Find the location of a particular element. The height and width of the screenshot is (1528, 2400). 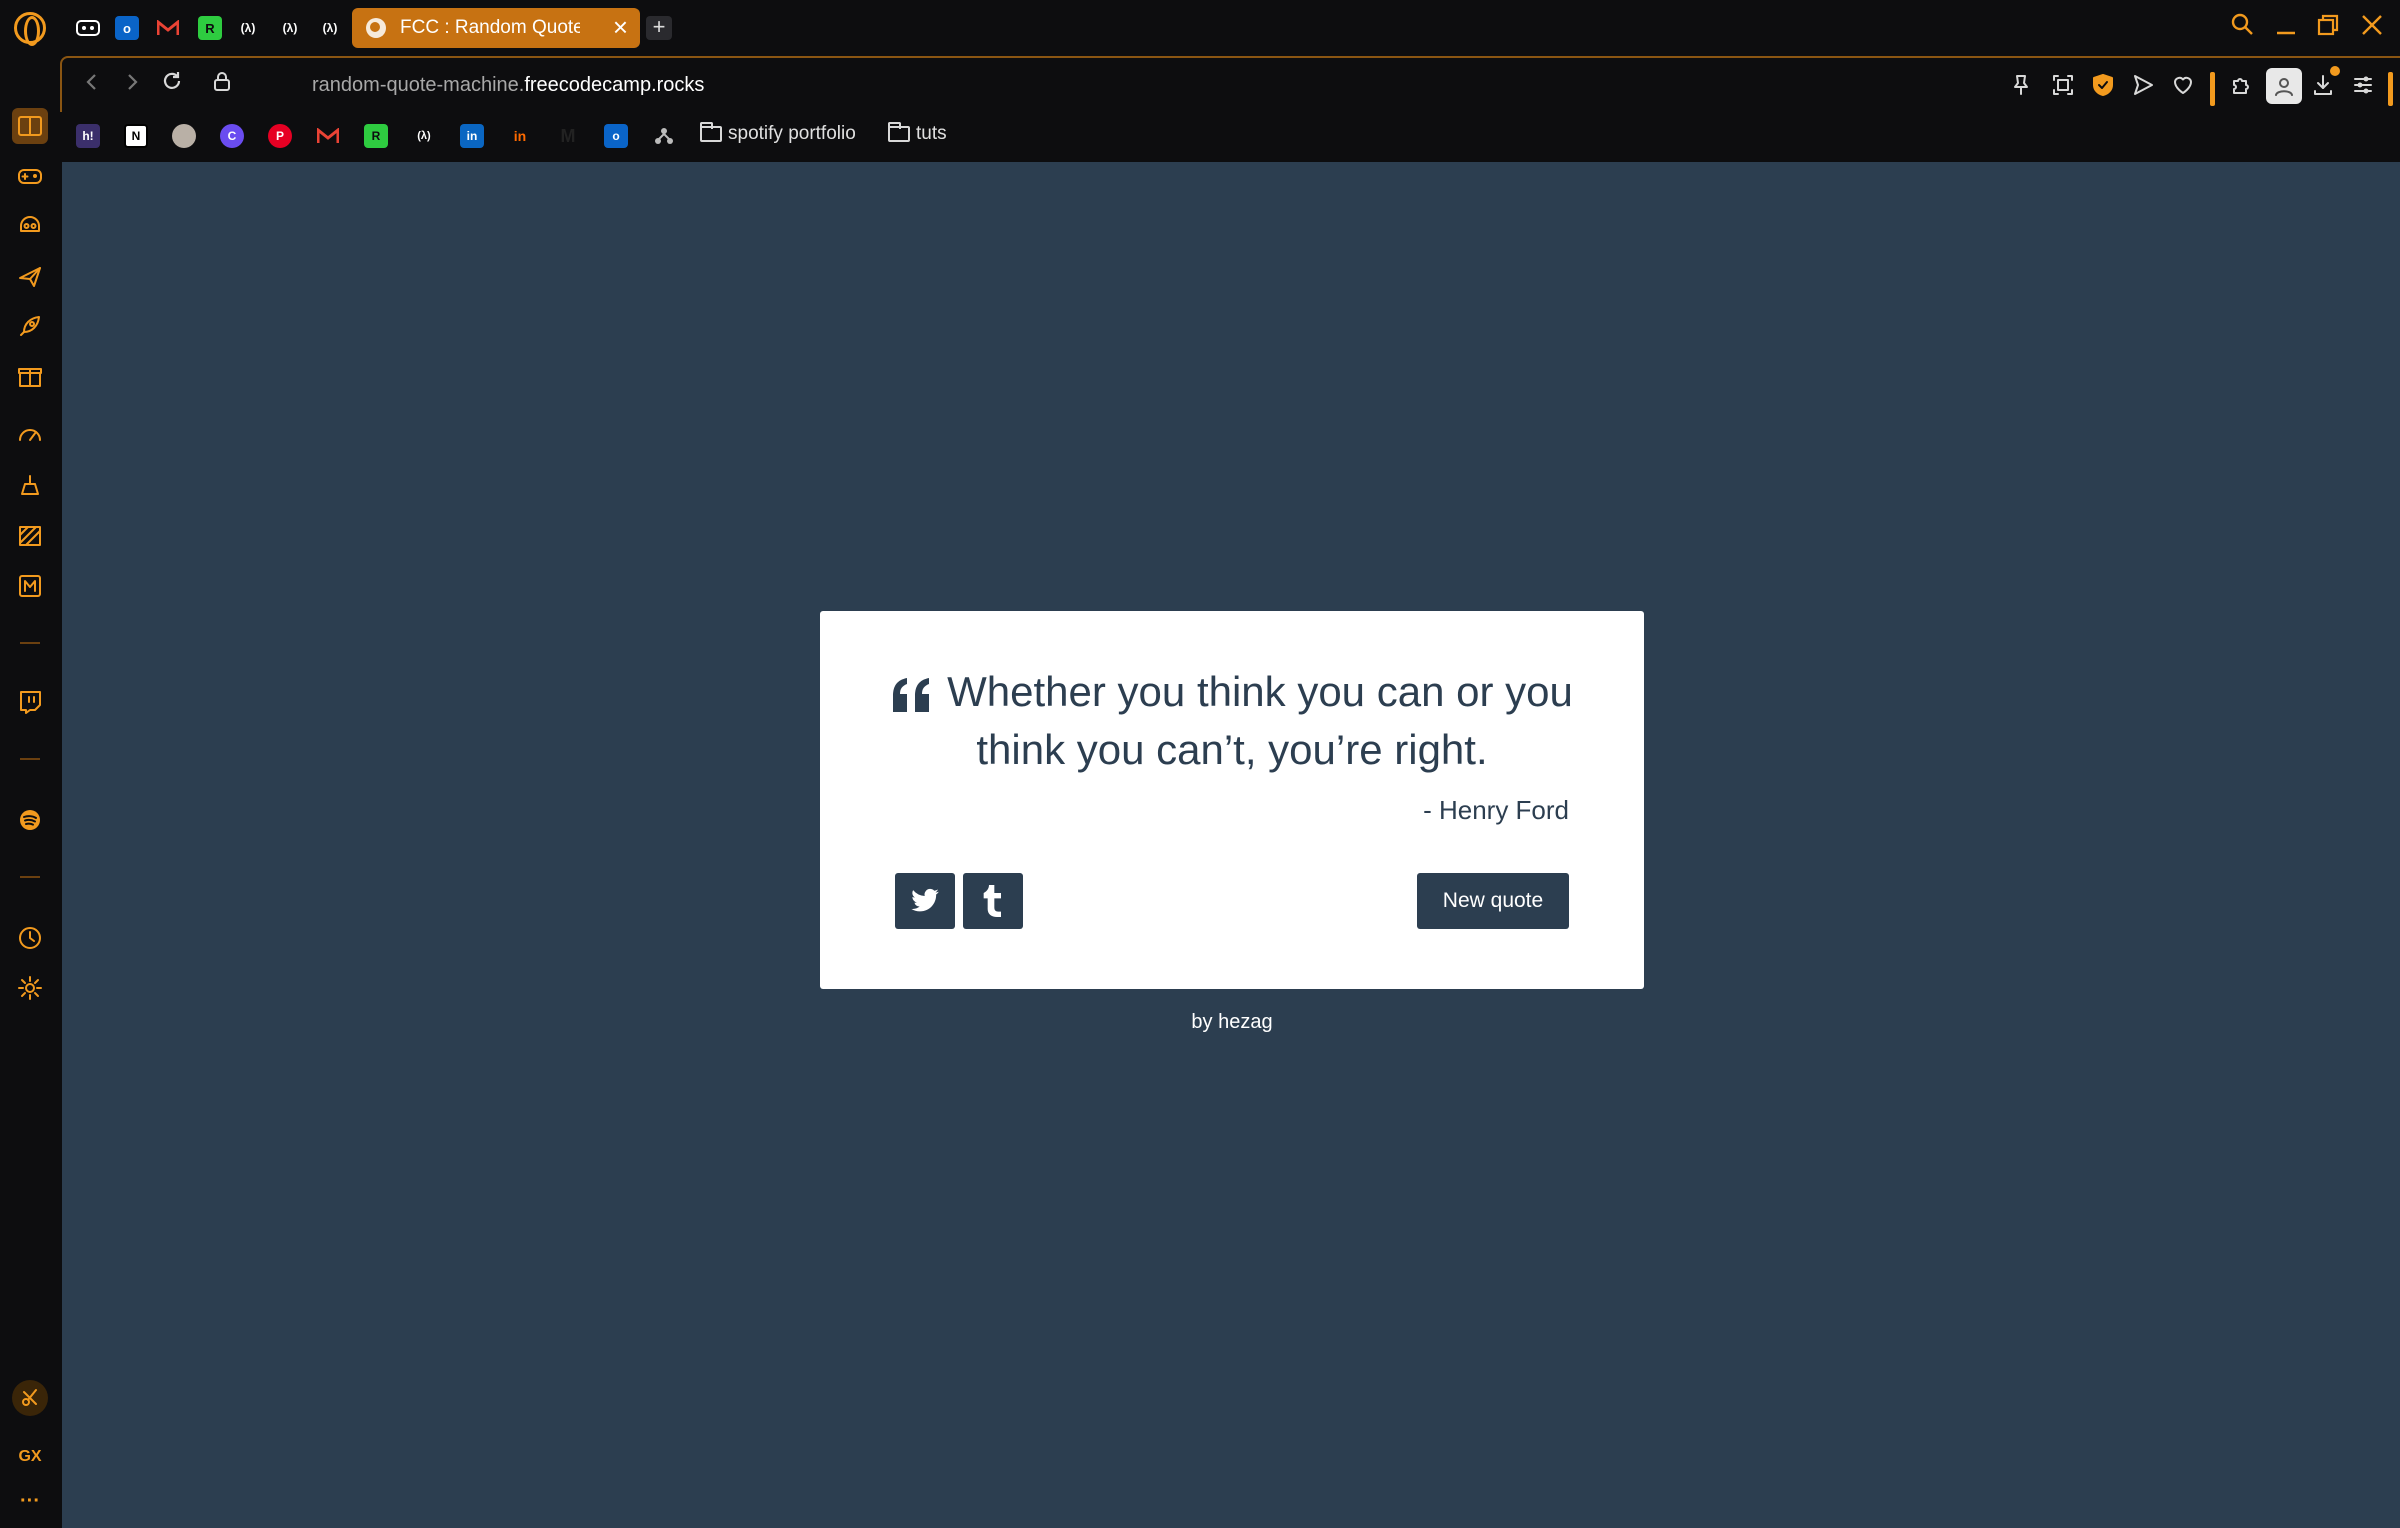

sidebar-rocket-icon is located at coordinates (30, 326).